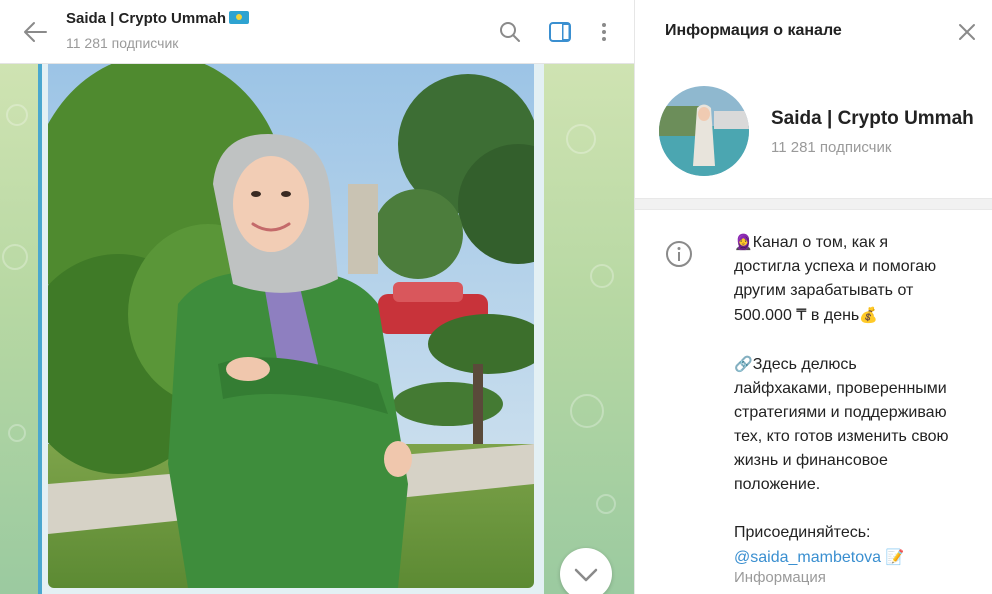  Describe the element at coordinates (35, 32) in the screenshot. I see `back-arrow-icon` at that location.